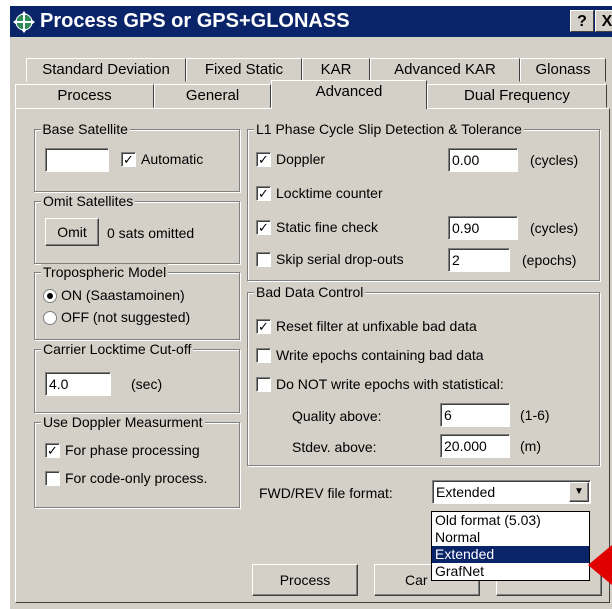  What do you see at coordinates (535, 415) in the screenshot?
I see `quality-unit: (1-6)` at bounding box center [535, 415].